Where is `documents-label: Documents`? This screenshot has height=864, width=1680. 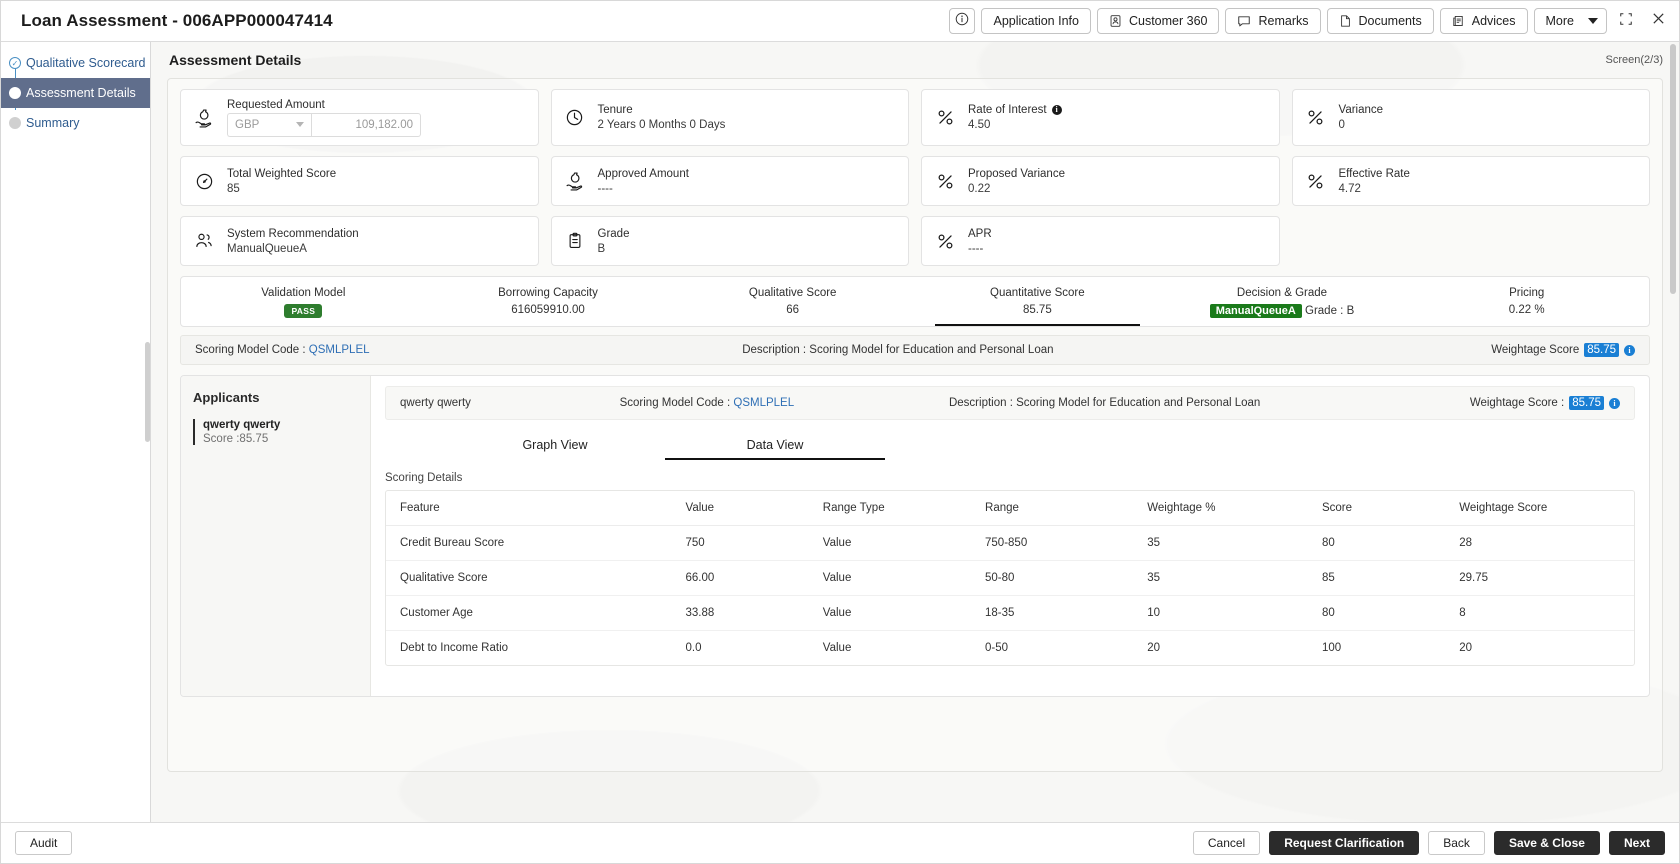
documents-label: Documents is located at coordinates (1390, 21).